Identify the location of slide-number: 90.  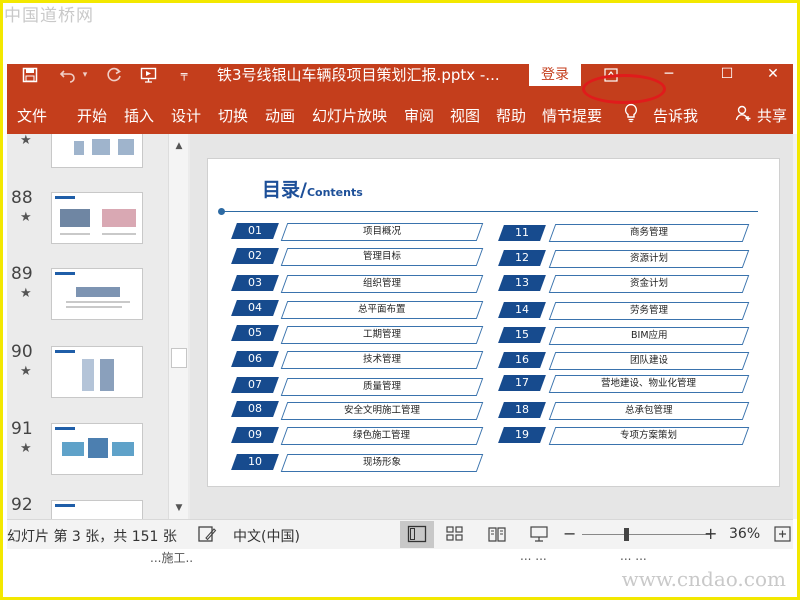
(22, 352).